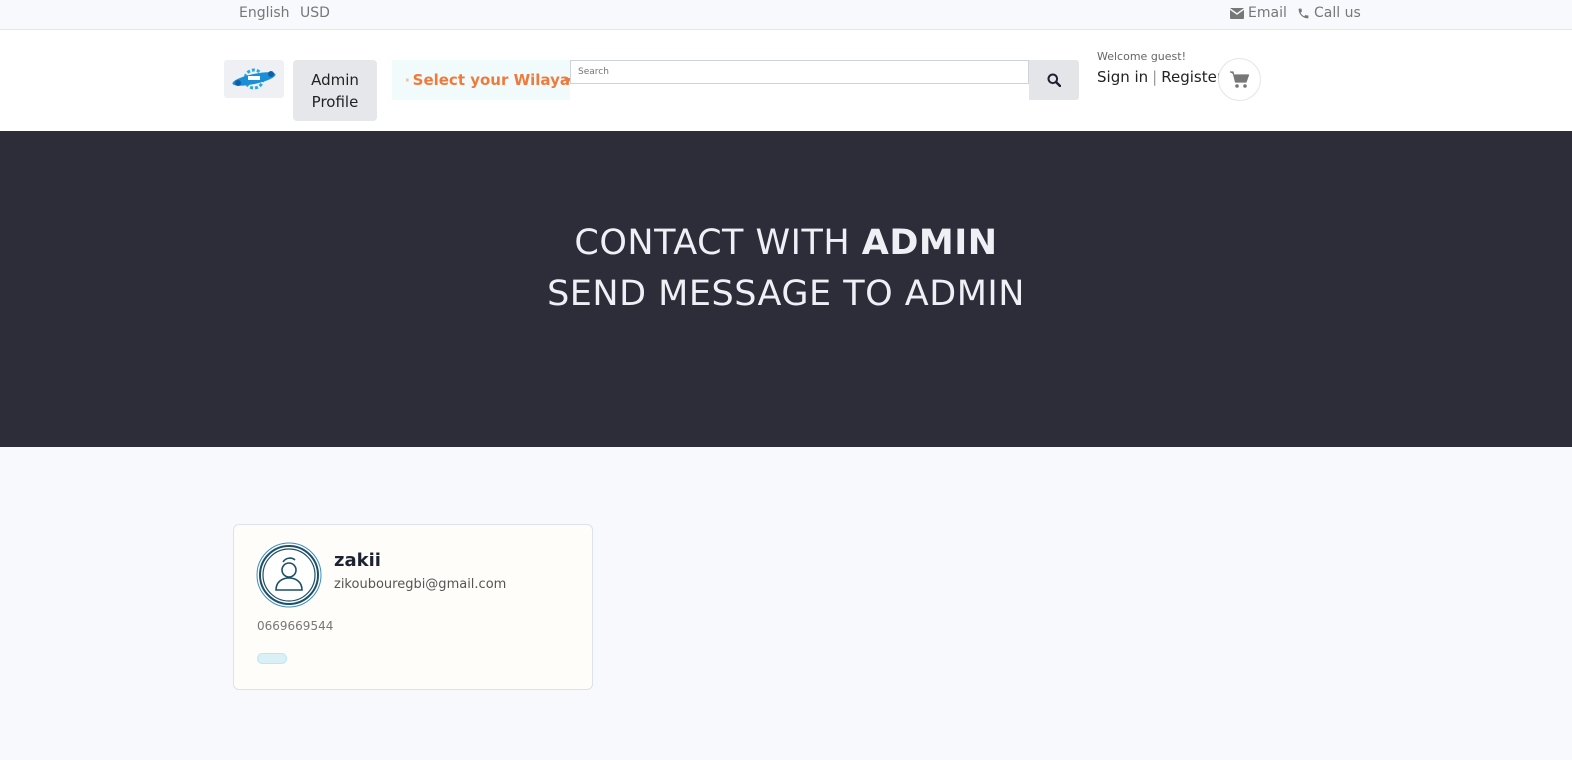  I want to click on wilaya-dropdown: Select your Wilaya, so click(481, 80).